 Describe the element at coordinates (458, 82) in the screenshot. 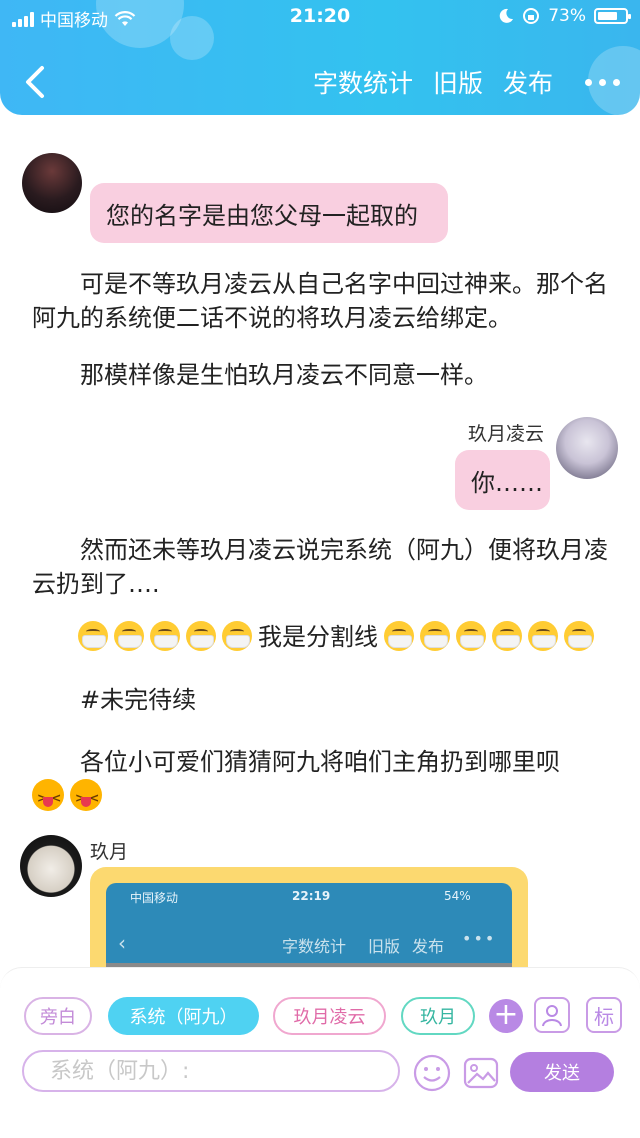

I see `old-version-button: 旧版` at that location.